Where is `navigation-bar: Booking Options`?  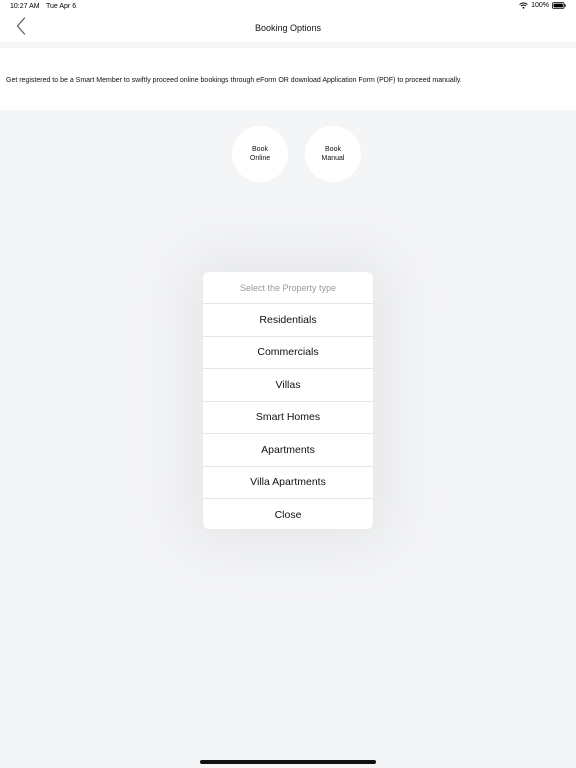
navigation-bar: Booking Options is located at coordinates (288, 28).